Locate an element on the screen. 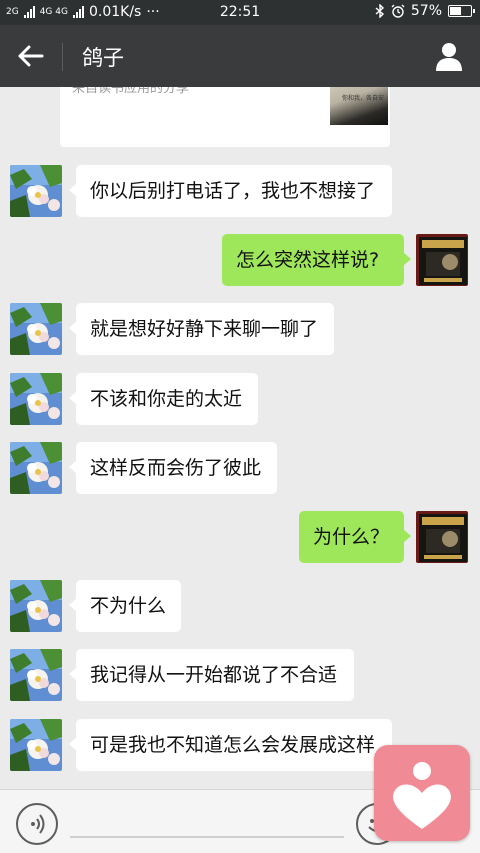 This screenshot has width=480, height=853. alarm-icon is located at coordinates (398, 11).